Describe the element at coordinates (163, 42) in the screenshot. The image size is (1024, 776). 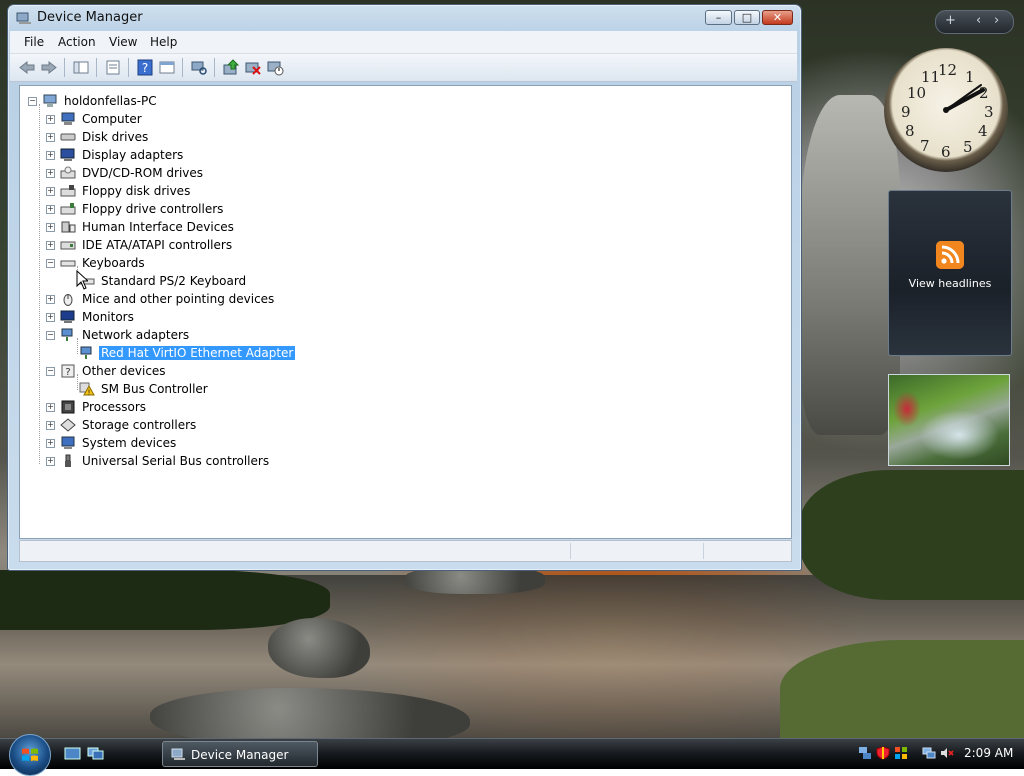
I see `menu-help: Help` at that location.